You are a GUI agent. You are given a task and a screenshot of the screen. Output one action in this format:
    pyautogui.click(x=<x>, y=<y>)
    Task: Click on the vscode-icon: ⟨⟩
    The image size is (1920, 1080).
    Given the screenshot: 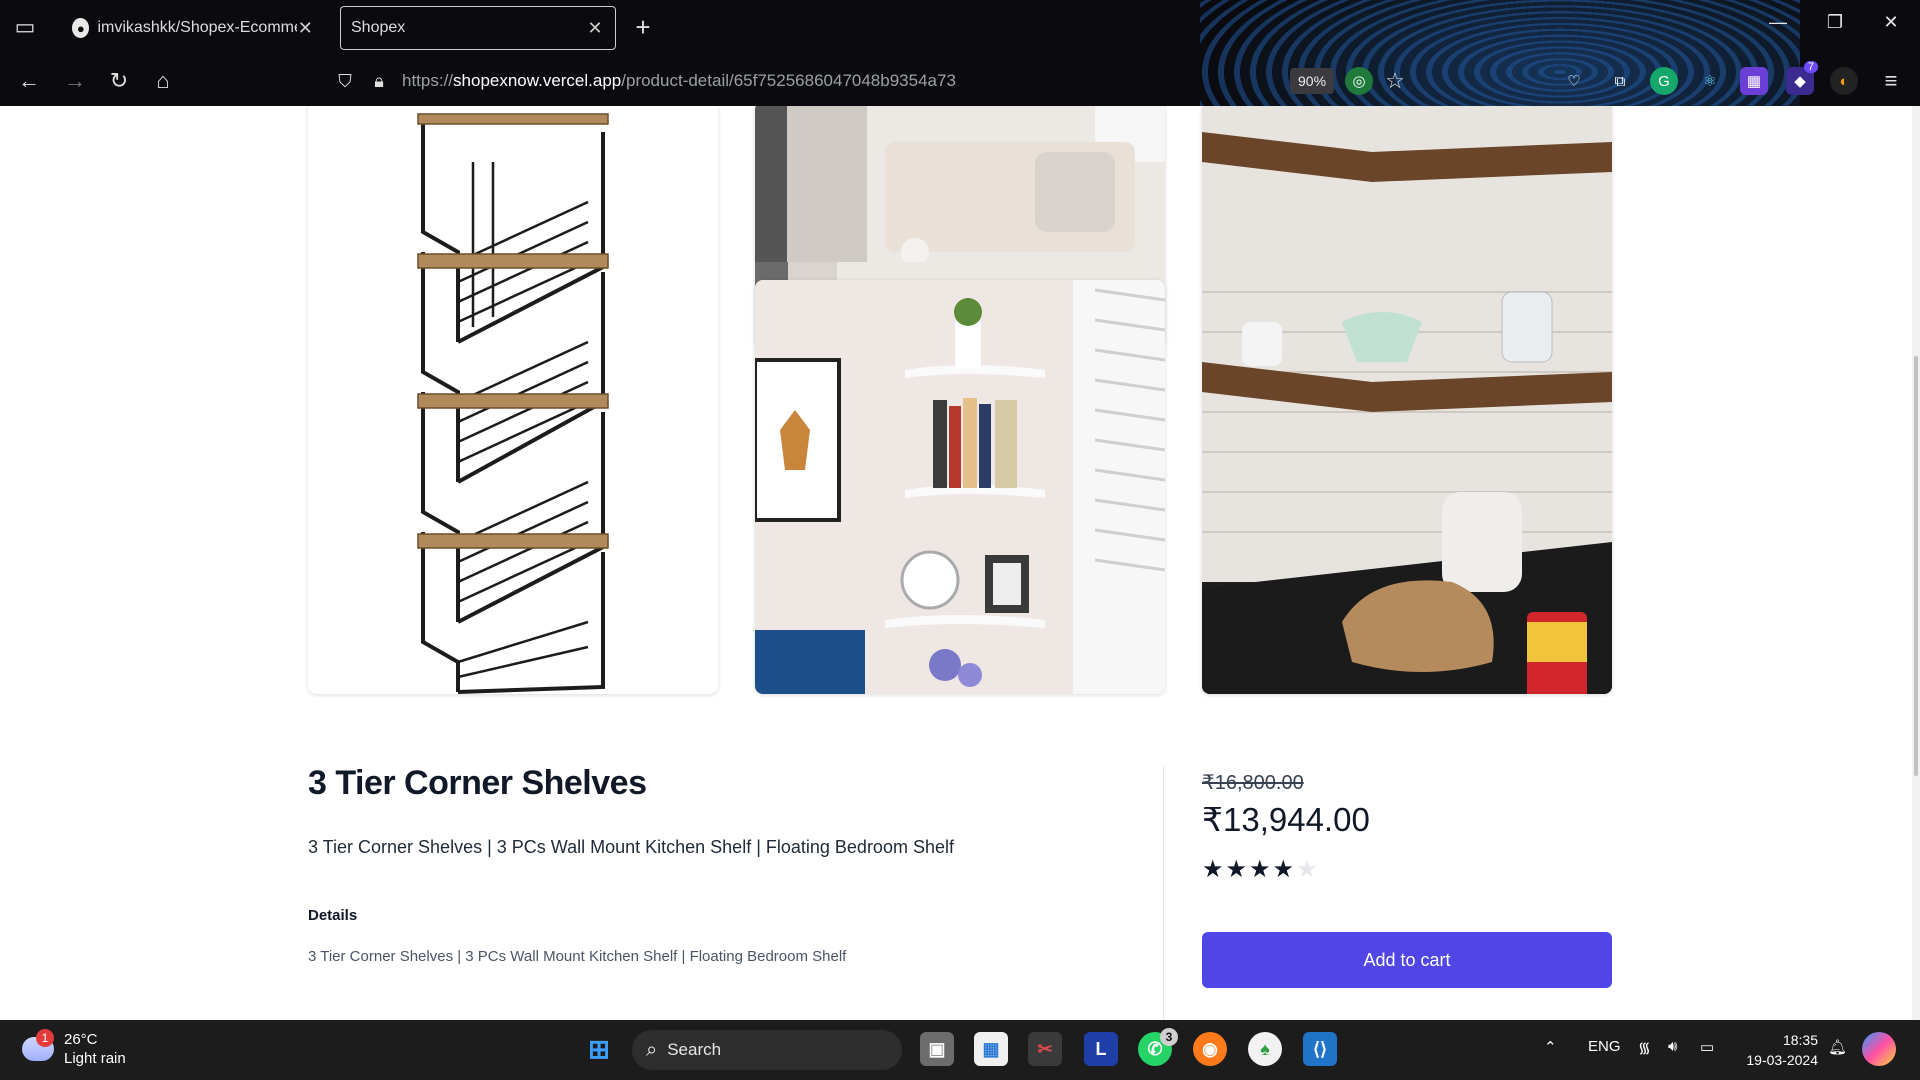 What is the action you would take?
    pyautogui.click(x=1320, y=1049)
    